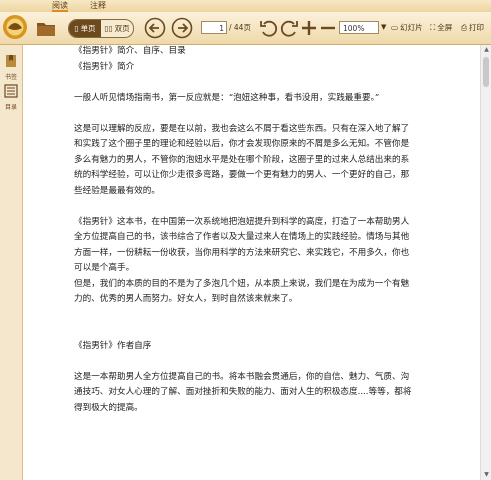  I want to click on rotate-right-icon, so click(289, 28).